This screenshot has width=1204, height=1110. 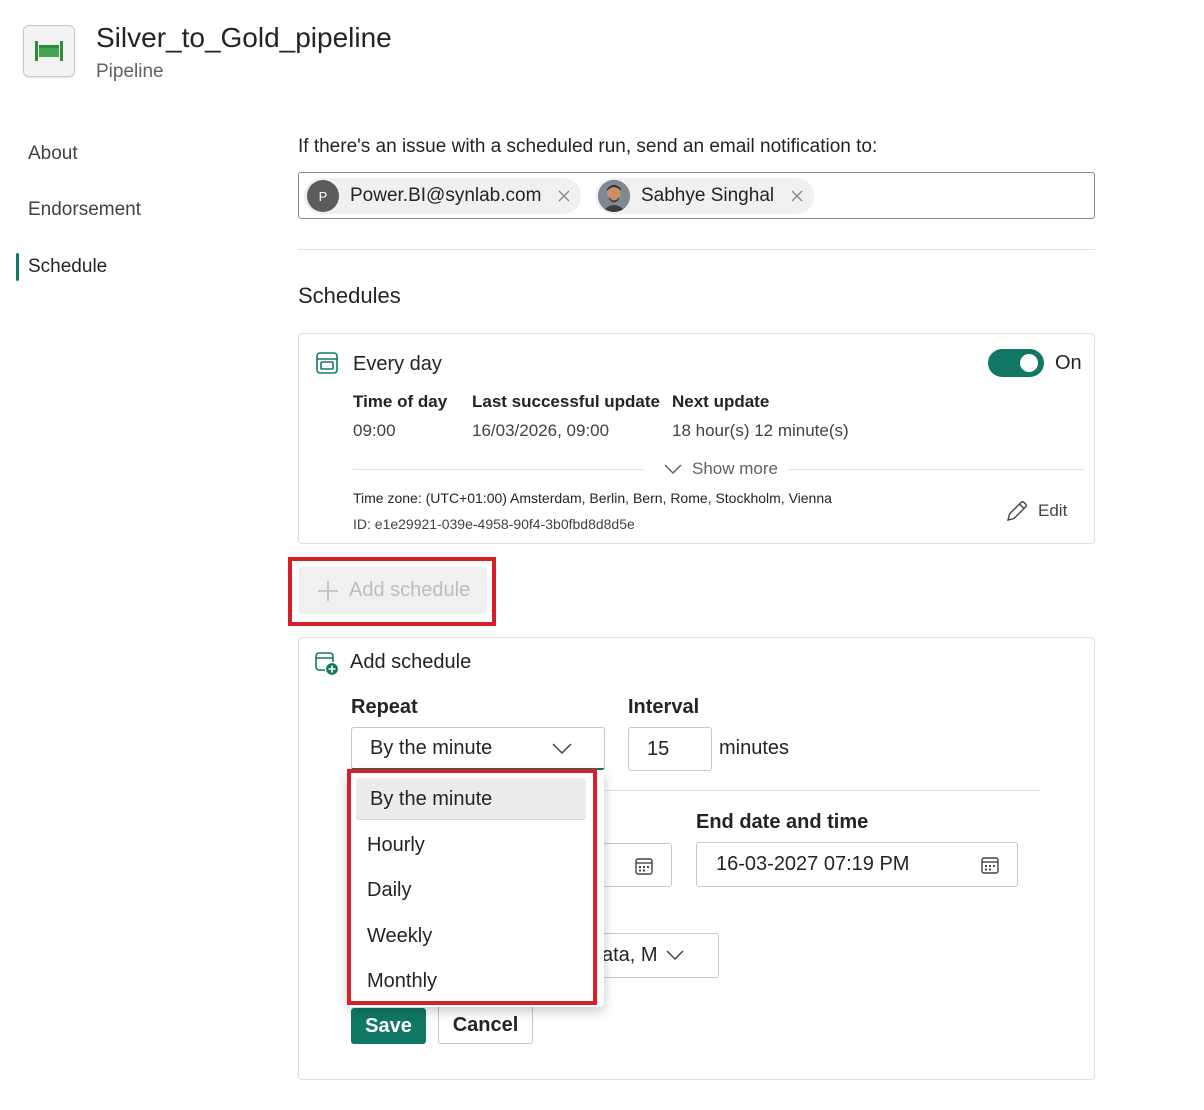 I want to click on nav-active-indicator, so click(x=17, y=267).